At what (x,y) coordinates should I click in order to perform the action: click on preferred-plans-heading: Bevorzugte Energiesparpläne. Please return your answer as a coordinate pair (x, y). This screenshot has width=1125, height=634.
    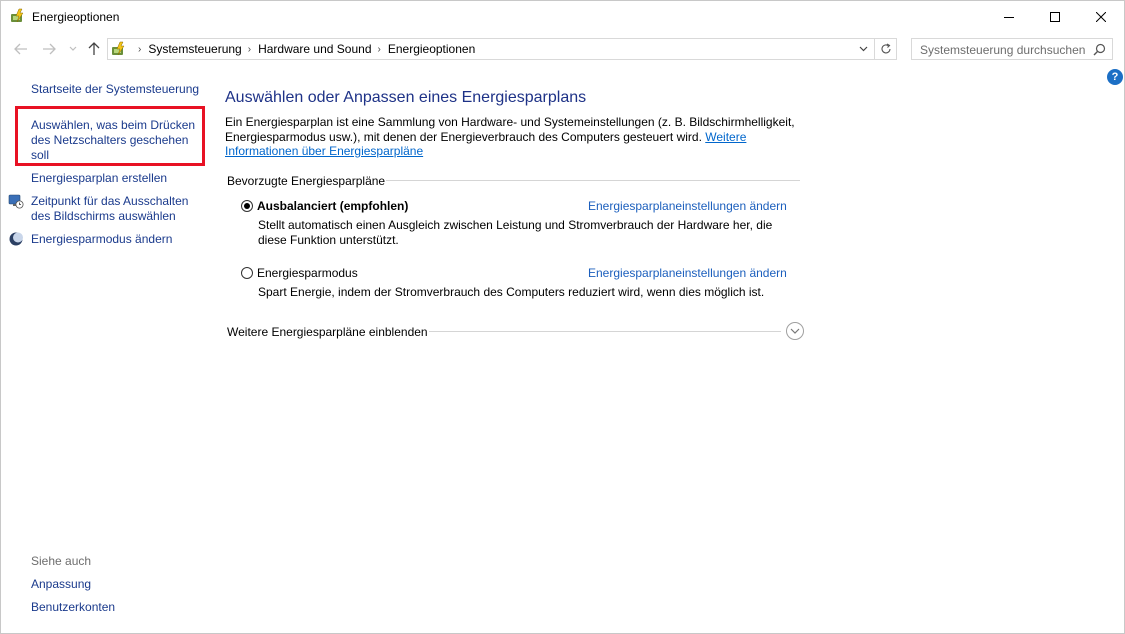
    Looking at the image, I should click on (306, 181).